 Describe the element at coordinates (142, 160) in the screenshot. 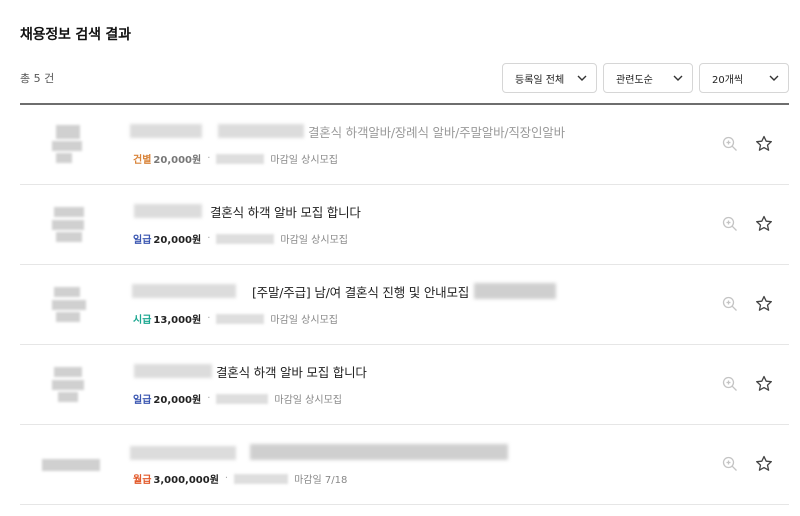

I see `pay-type: 건별` at that location.